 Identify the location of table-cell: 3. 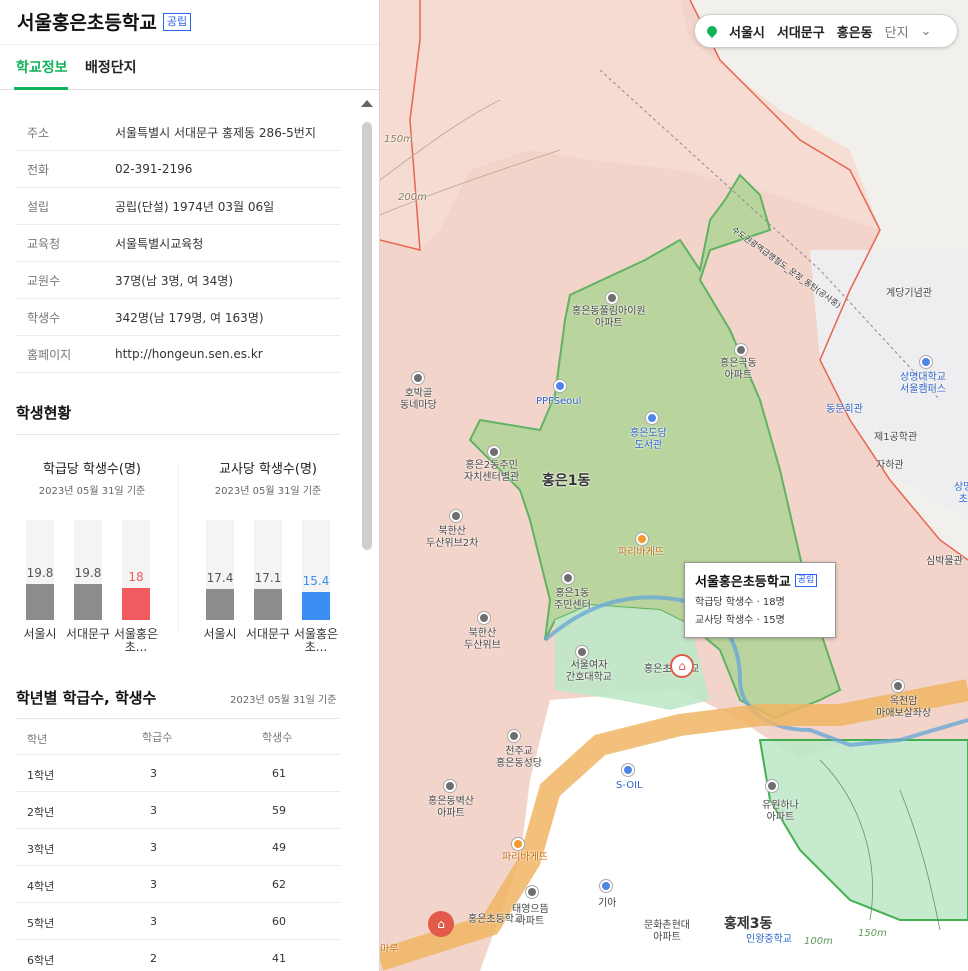
(153, 847).